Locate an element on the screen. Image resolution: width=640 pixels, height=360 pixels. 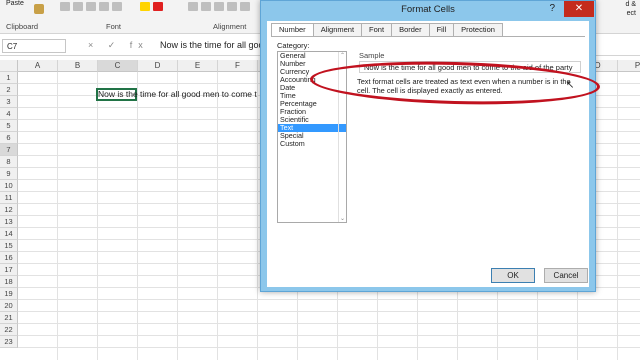
category-text: Text is located at coordinates (312, 128).